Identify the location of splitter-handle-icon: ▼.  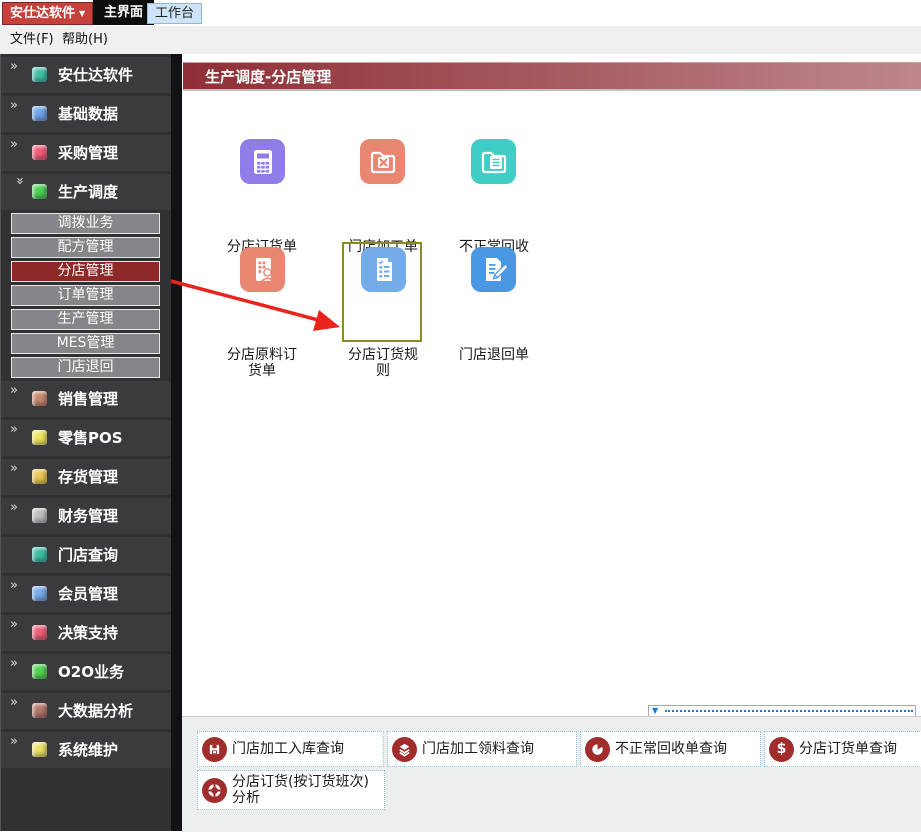
(655, 710).